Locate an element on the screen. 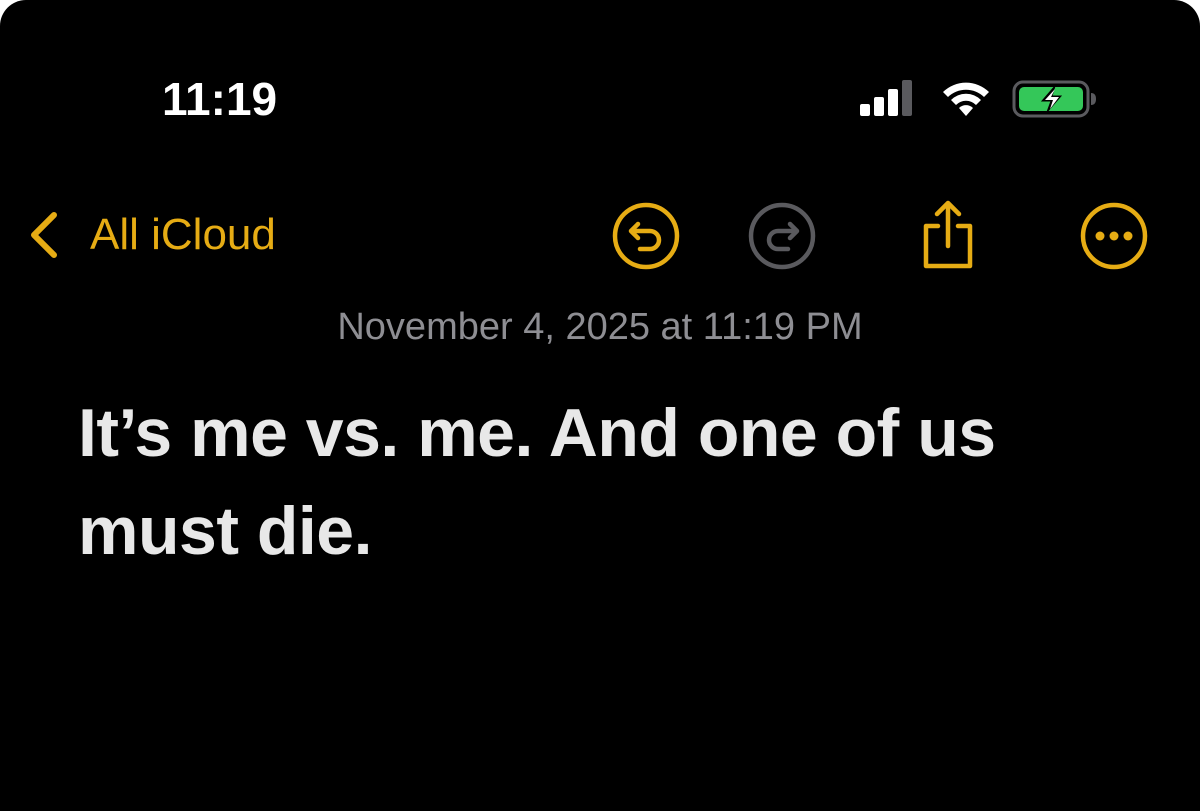 This screenshot has height=811, width=1200. more-icon is located at coordinates (1114, 236).